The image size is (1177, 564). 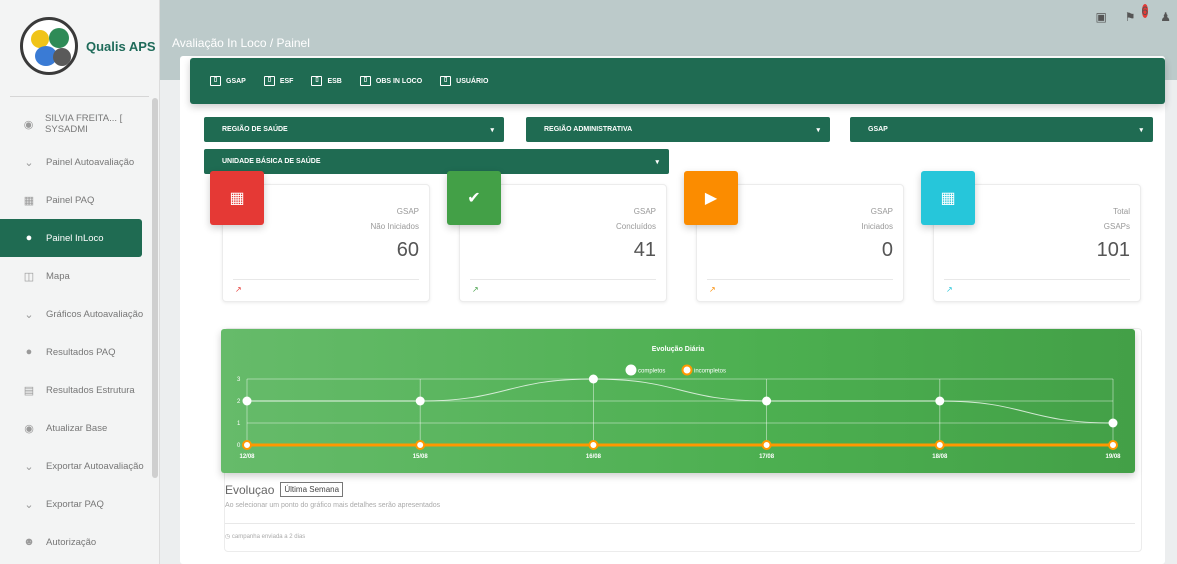 I want to click on sidebar-item-painel-autoavaliacao: ⌄ Painel Autoavaliação, so click(x=79, y=162).